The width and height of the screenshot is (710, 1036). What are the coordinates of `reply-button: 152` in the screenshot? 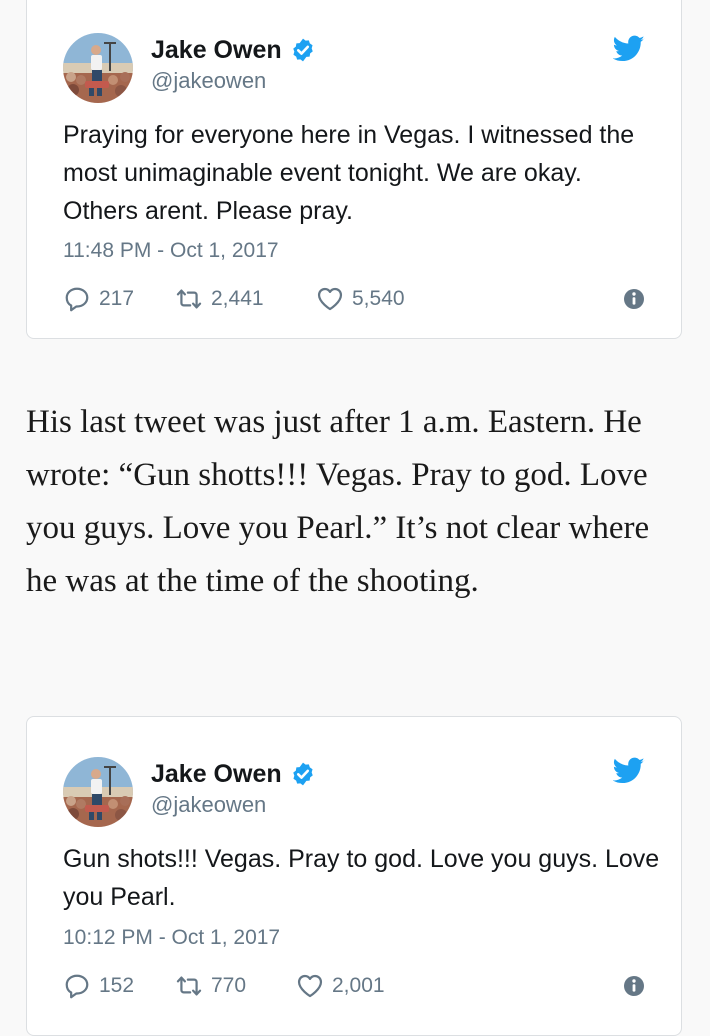 It's located at (98, 986).